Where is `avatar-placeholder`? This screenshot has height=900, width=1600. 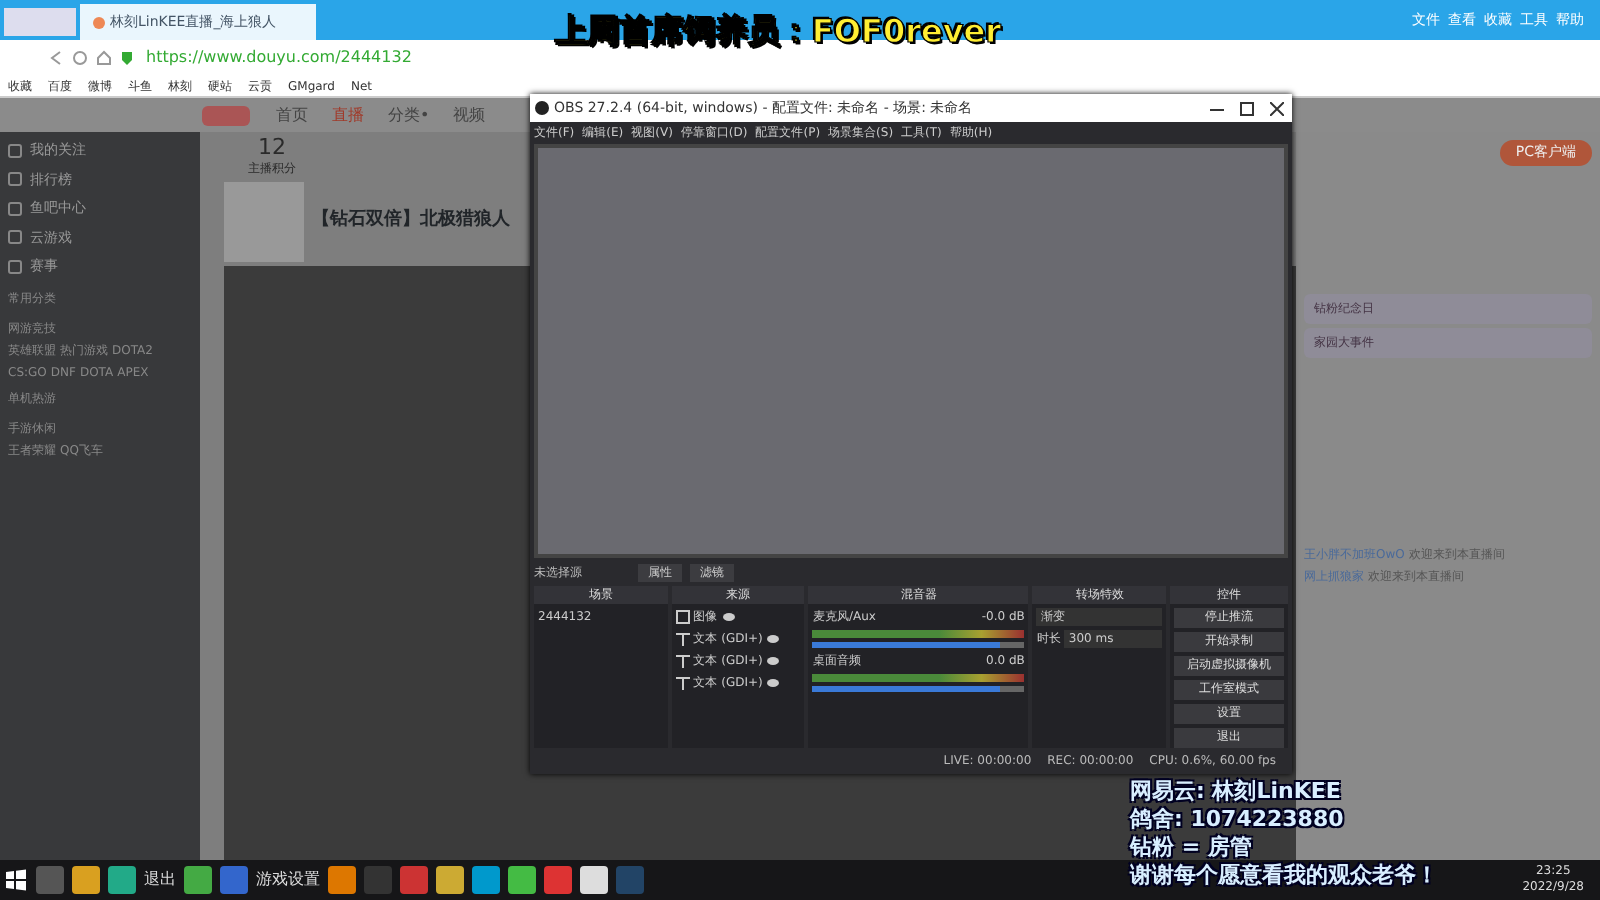 avatar-placeholder is located at coordinates (264, 222).